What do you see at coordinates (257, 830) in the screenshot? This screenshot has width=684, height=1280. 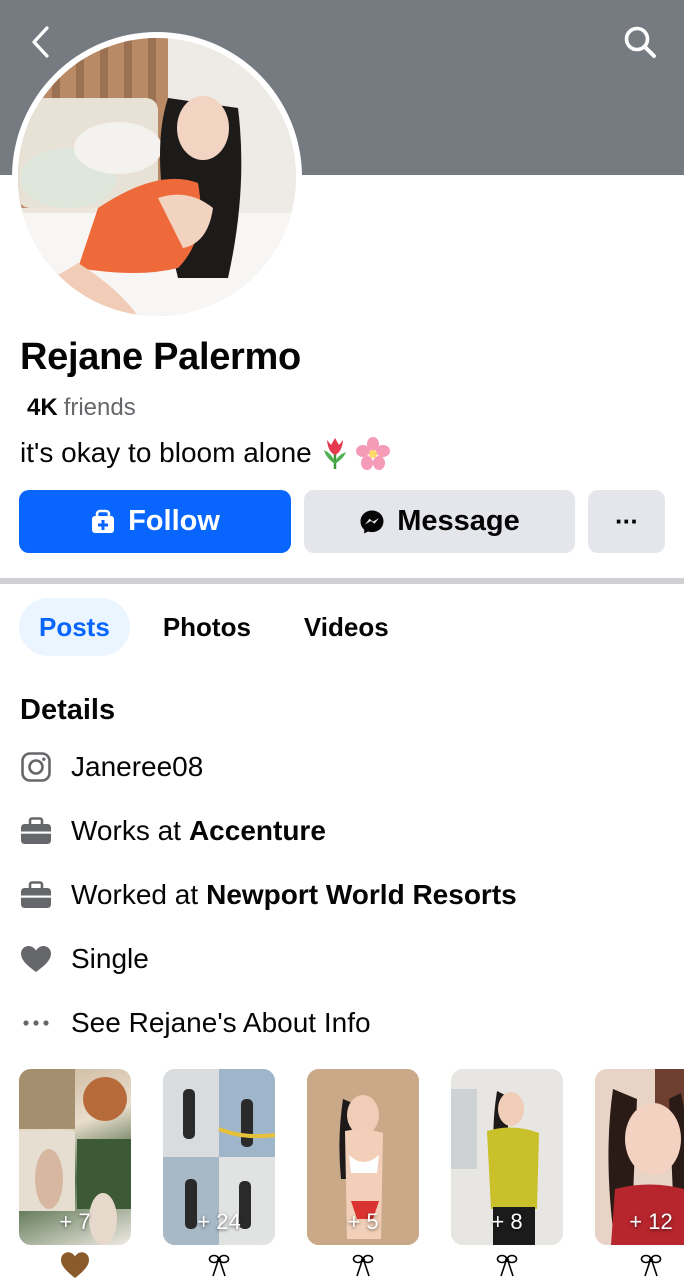 I see `work-place: Accenture` at bounding box center [257, 830].